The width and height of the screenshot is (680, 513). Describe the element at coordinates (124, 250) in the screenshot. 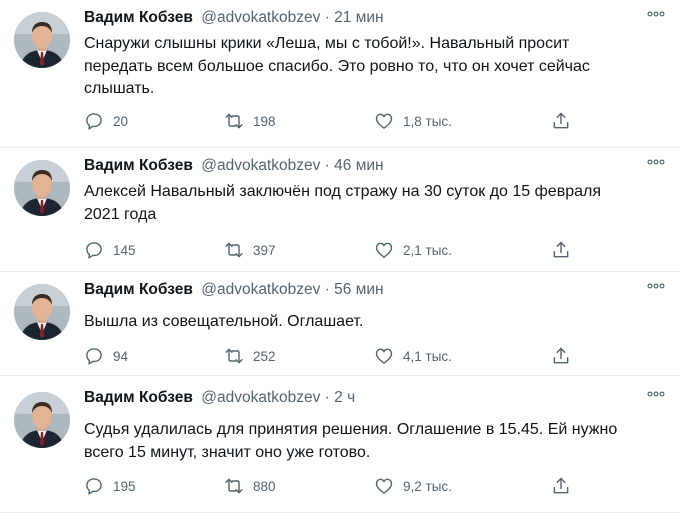

I see `reply-count: 145` at that location.